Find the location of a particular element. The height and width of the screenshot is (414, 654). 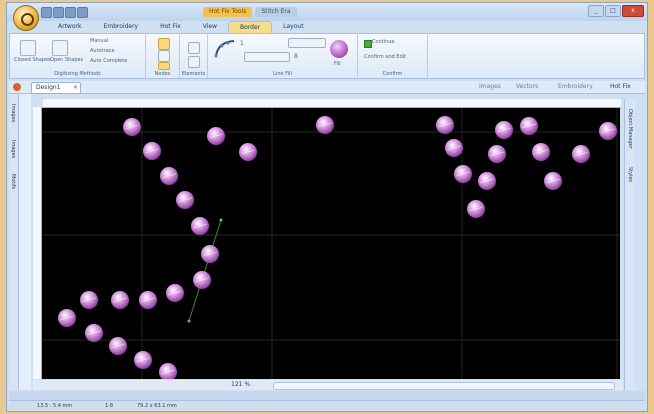

document-tab: Design1 × is located at coordinates (56, 88).